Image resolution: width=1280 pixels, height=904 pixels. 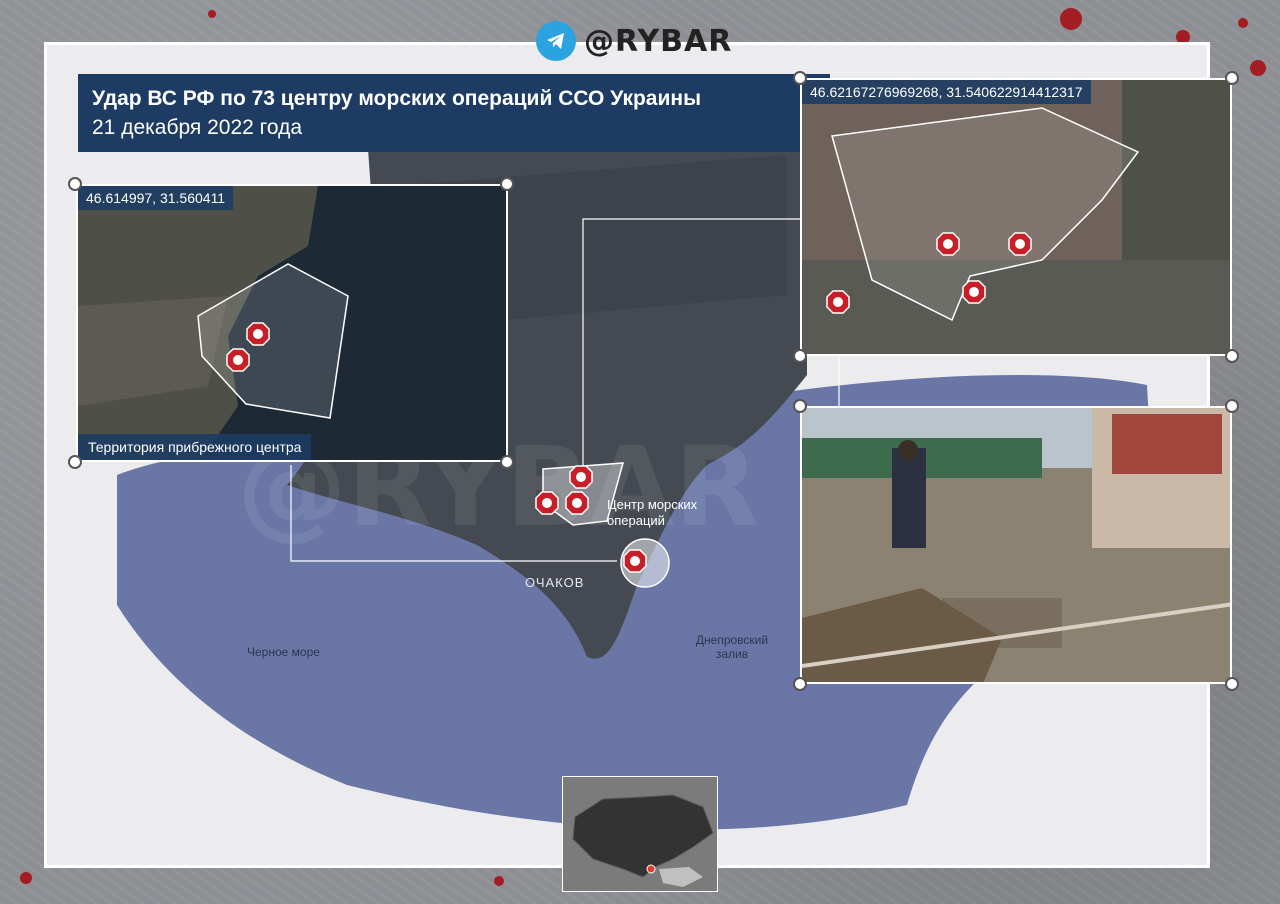 I want to click on damage-photo, so click(x=1016, y=545).